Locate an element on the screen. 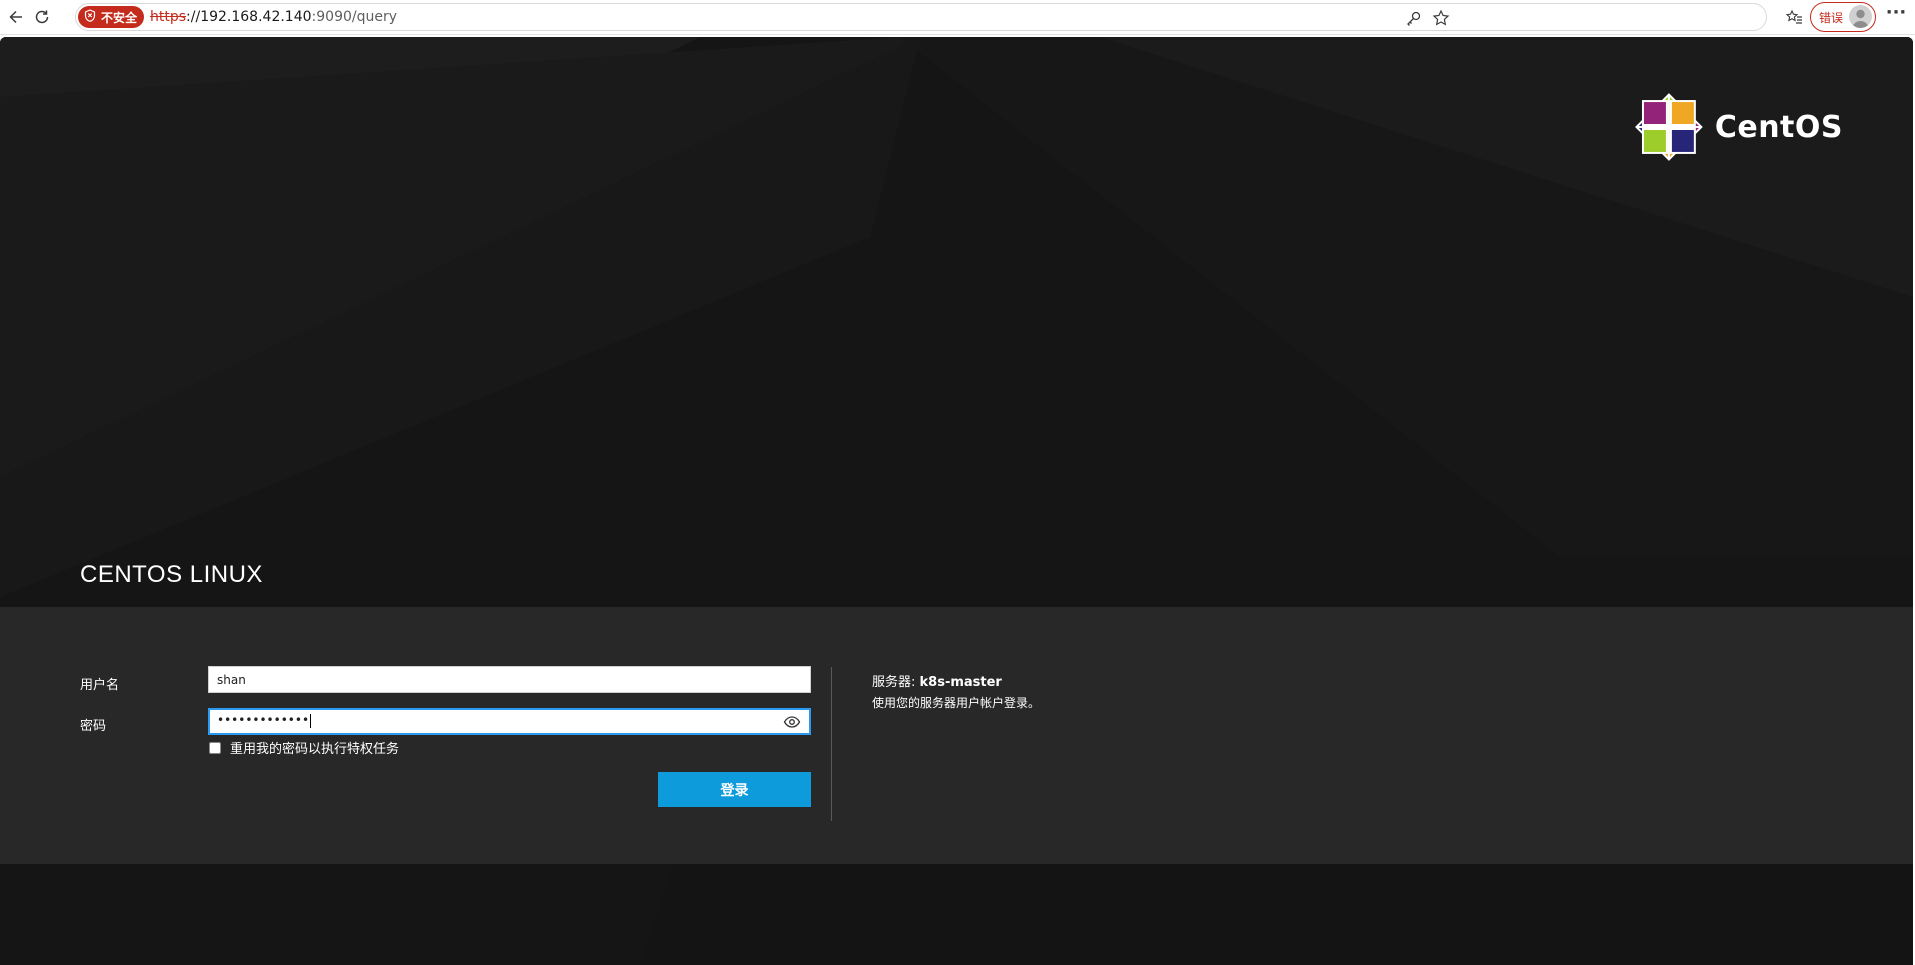 This screenshot has height=965, width=1915. password-input: ••••••••••••• is located at coordinates (509, 721).